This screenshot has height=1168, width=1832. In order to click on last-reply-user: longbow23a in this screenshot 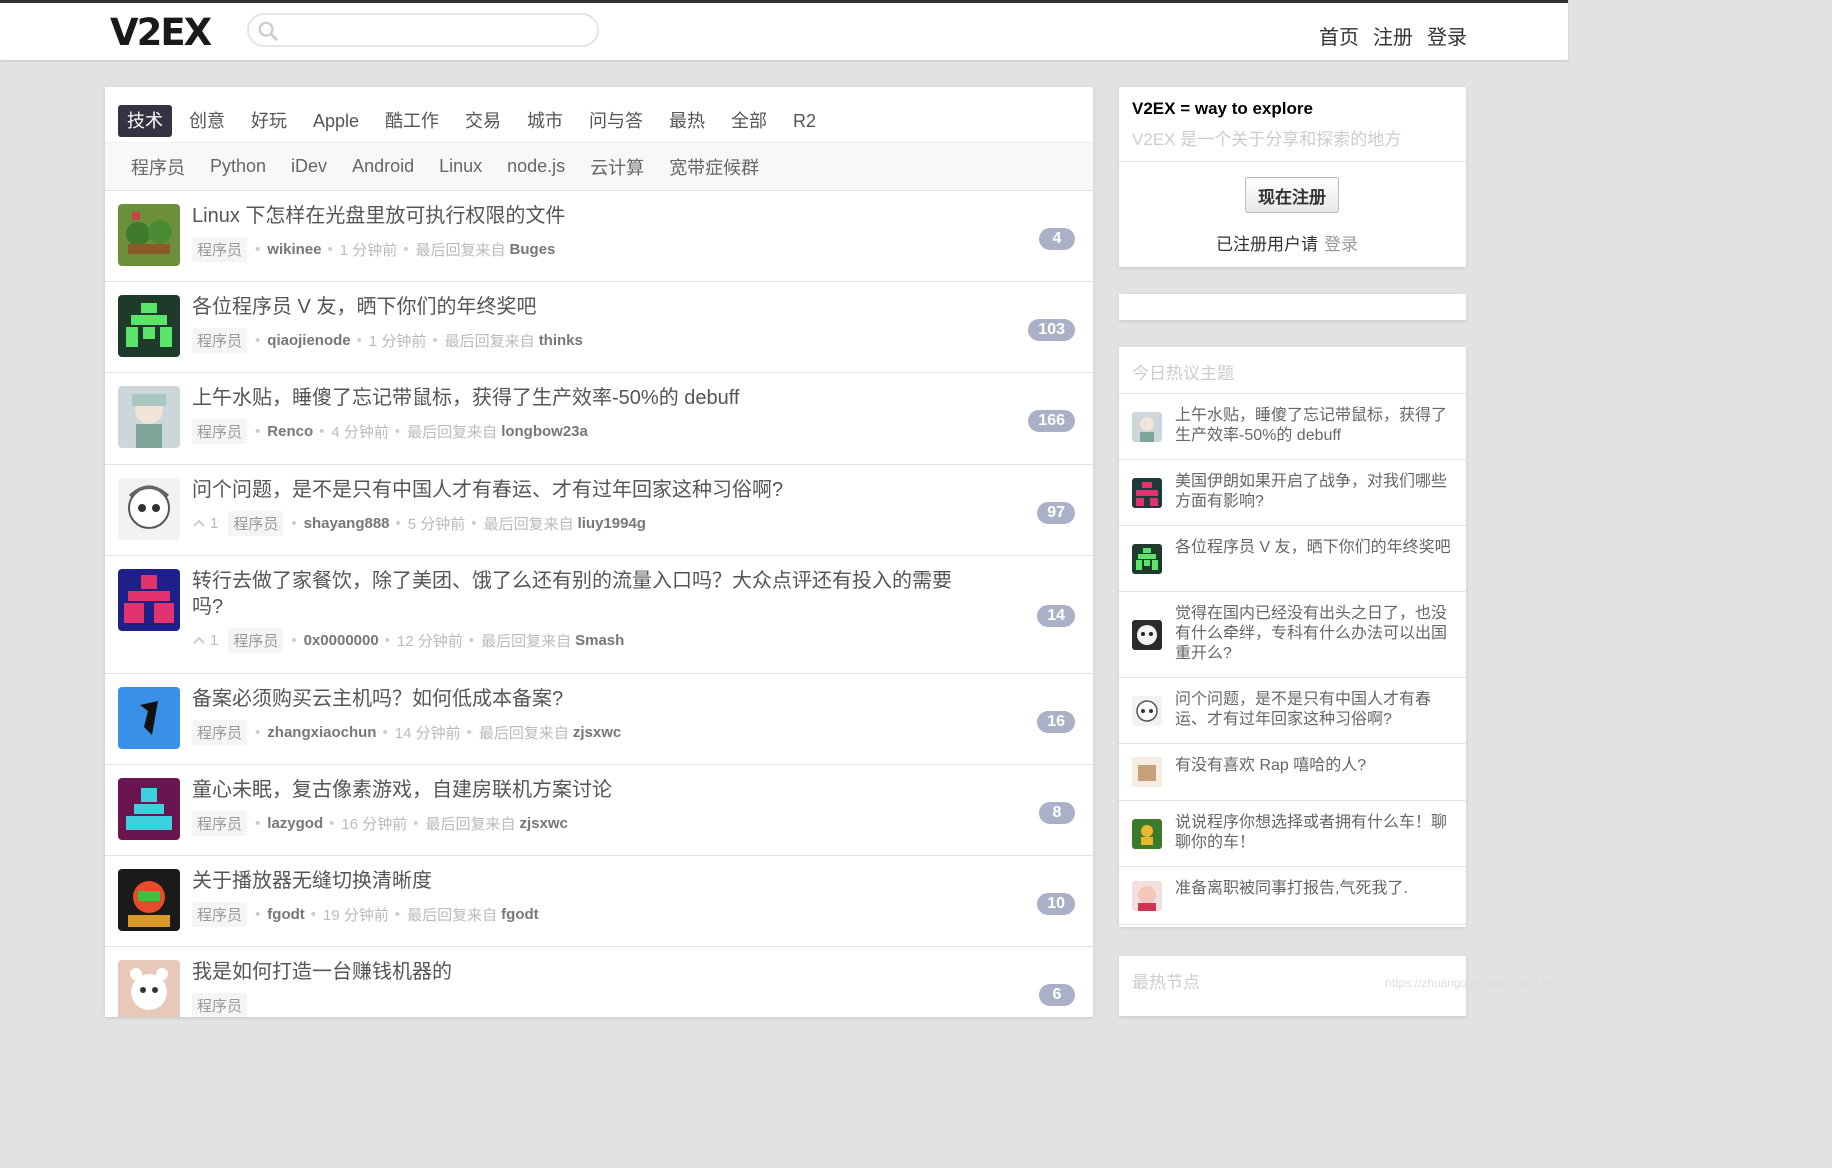, I will do `click(544, 431)`.